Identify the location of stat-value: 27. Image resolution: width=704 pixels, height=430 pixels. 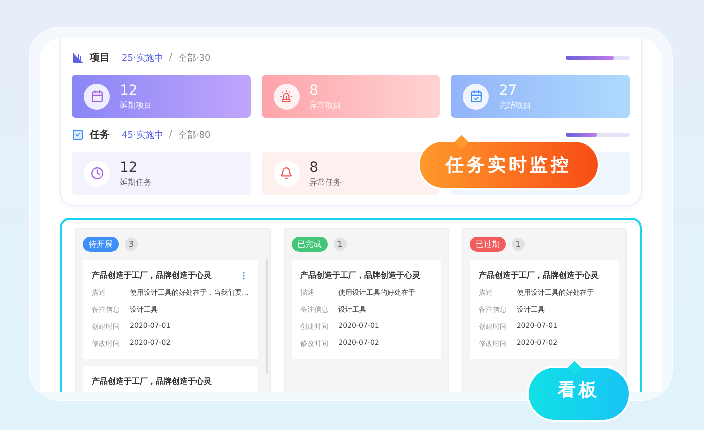
(508, 90).